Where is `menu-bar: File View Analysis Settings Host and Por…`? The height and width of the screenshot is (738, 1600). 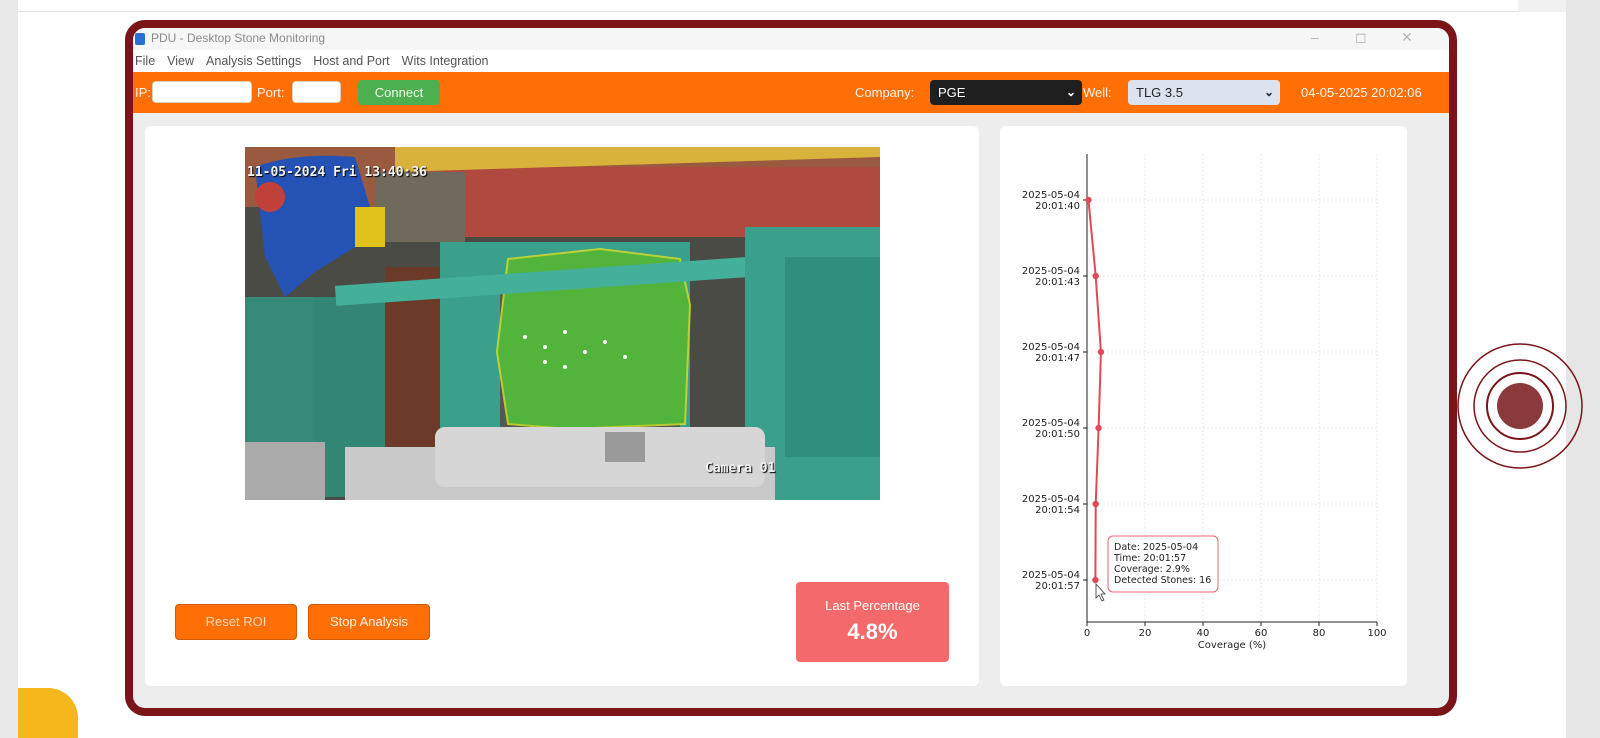
menu-bar: File View Analysis Settings Host and Por… is located at coordinates (791, 61).